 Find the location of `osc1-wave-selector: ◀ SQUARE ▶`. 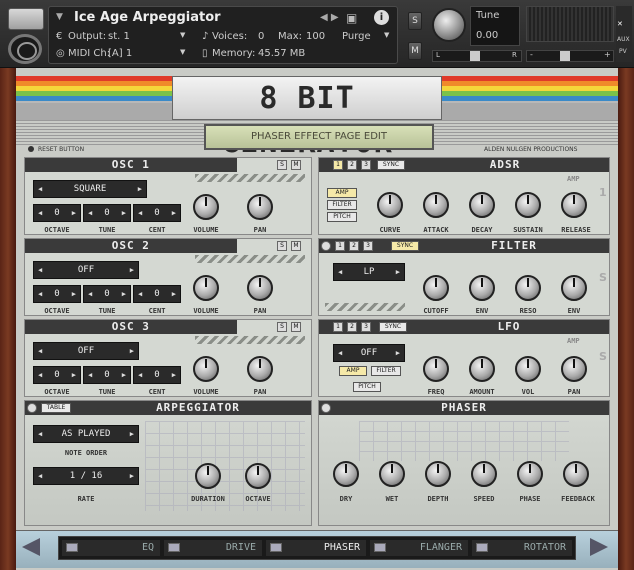

osc1-wave-selector: ◀ SQUARE ▶ is located at coordinates (90, 189).